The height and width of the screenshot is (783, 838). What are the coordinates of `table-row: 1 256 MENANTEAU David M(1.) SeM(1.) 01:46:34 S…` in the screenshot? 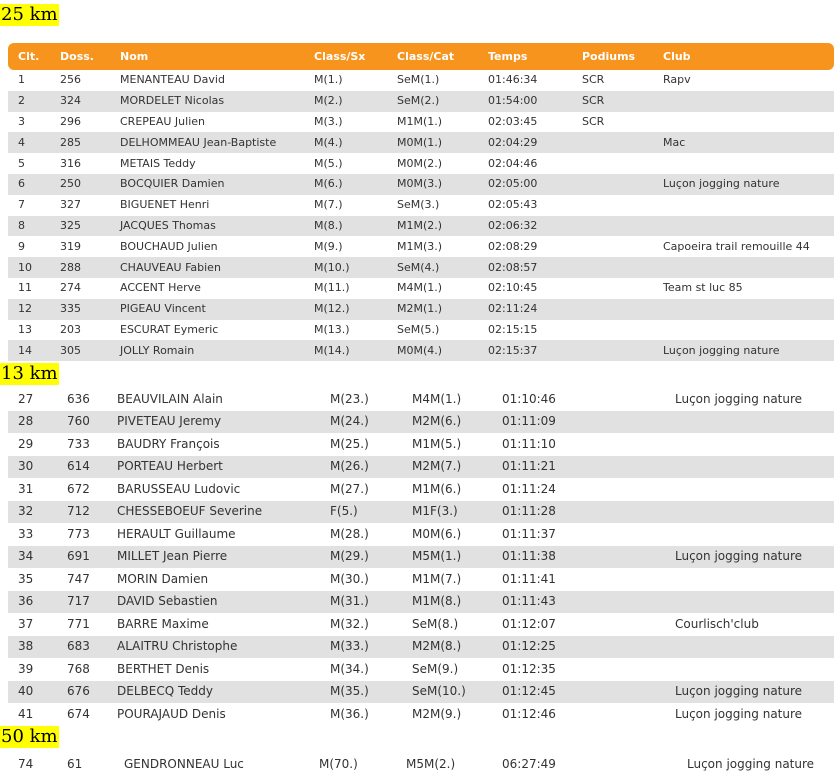 It's located at (421, 80).